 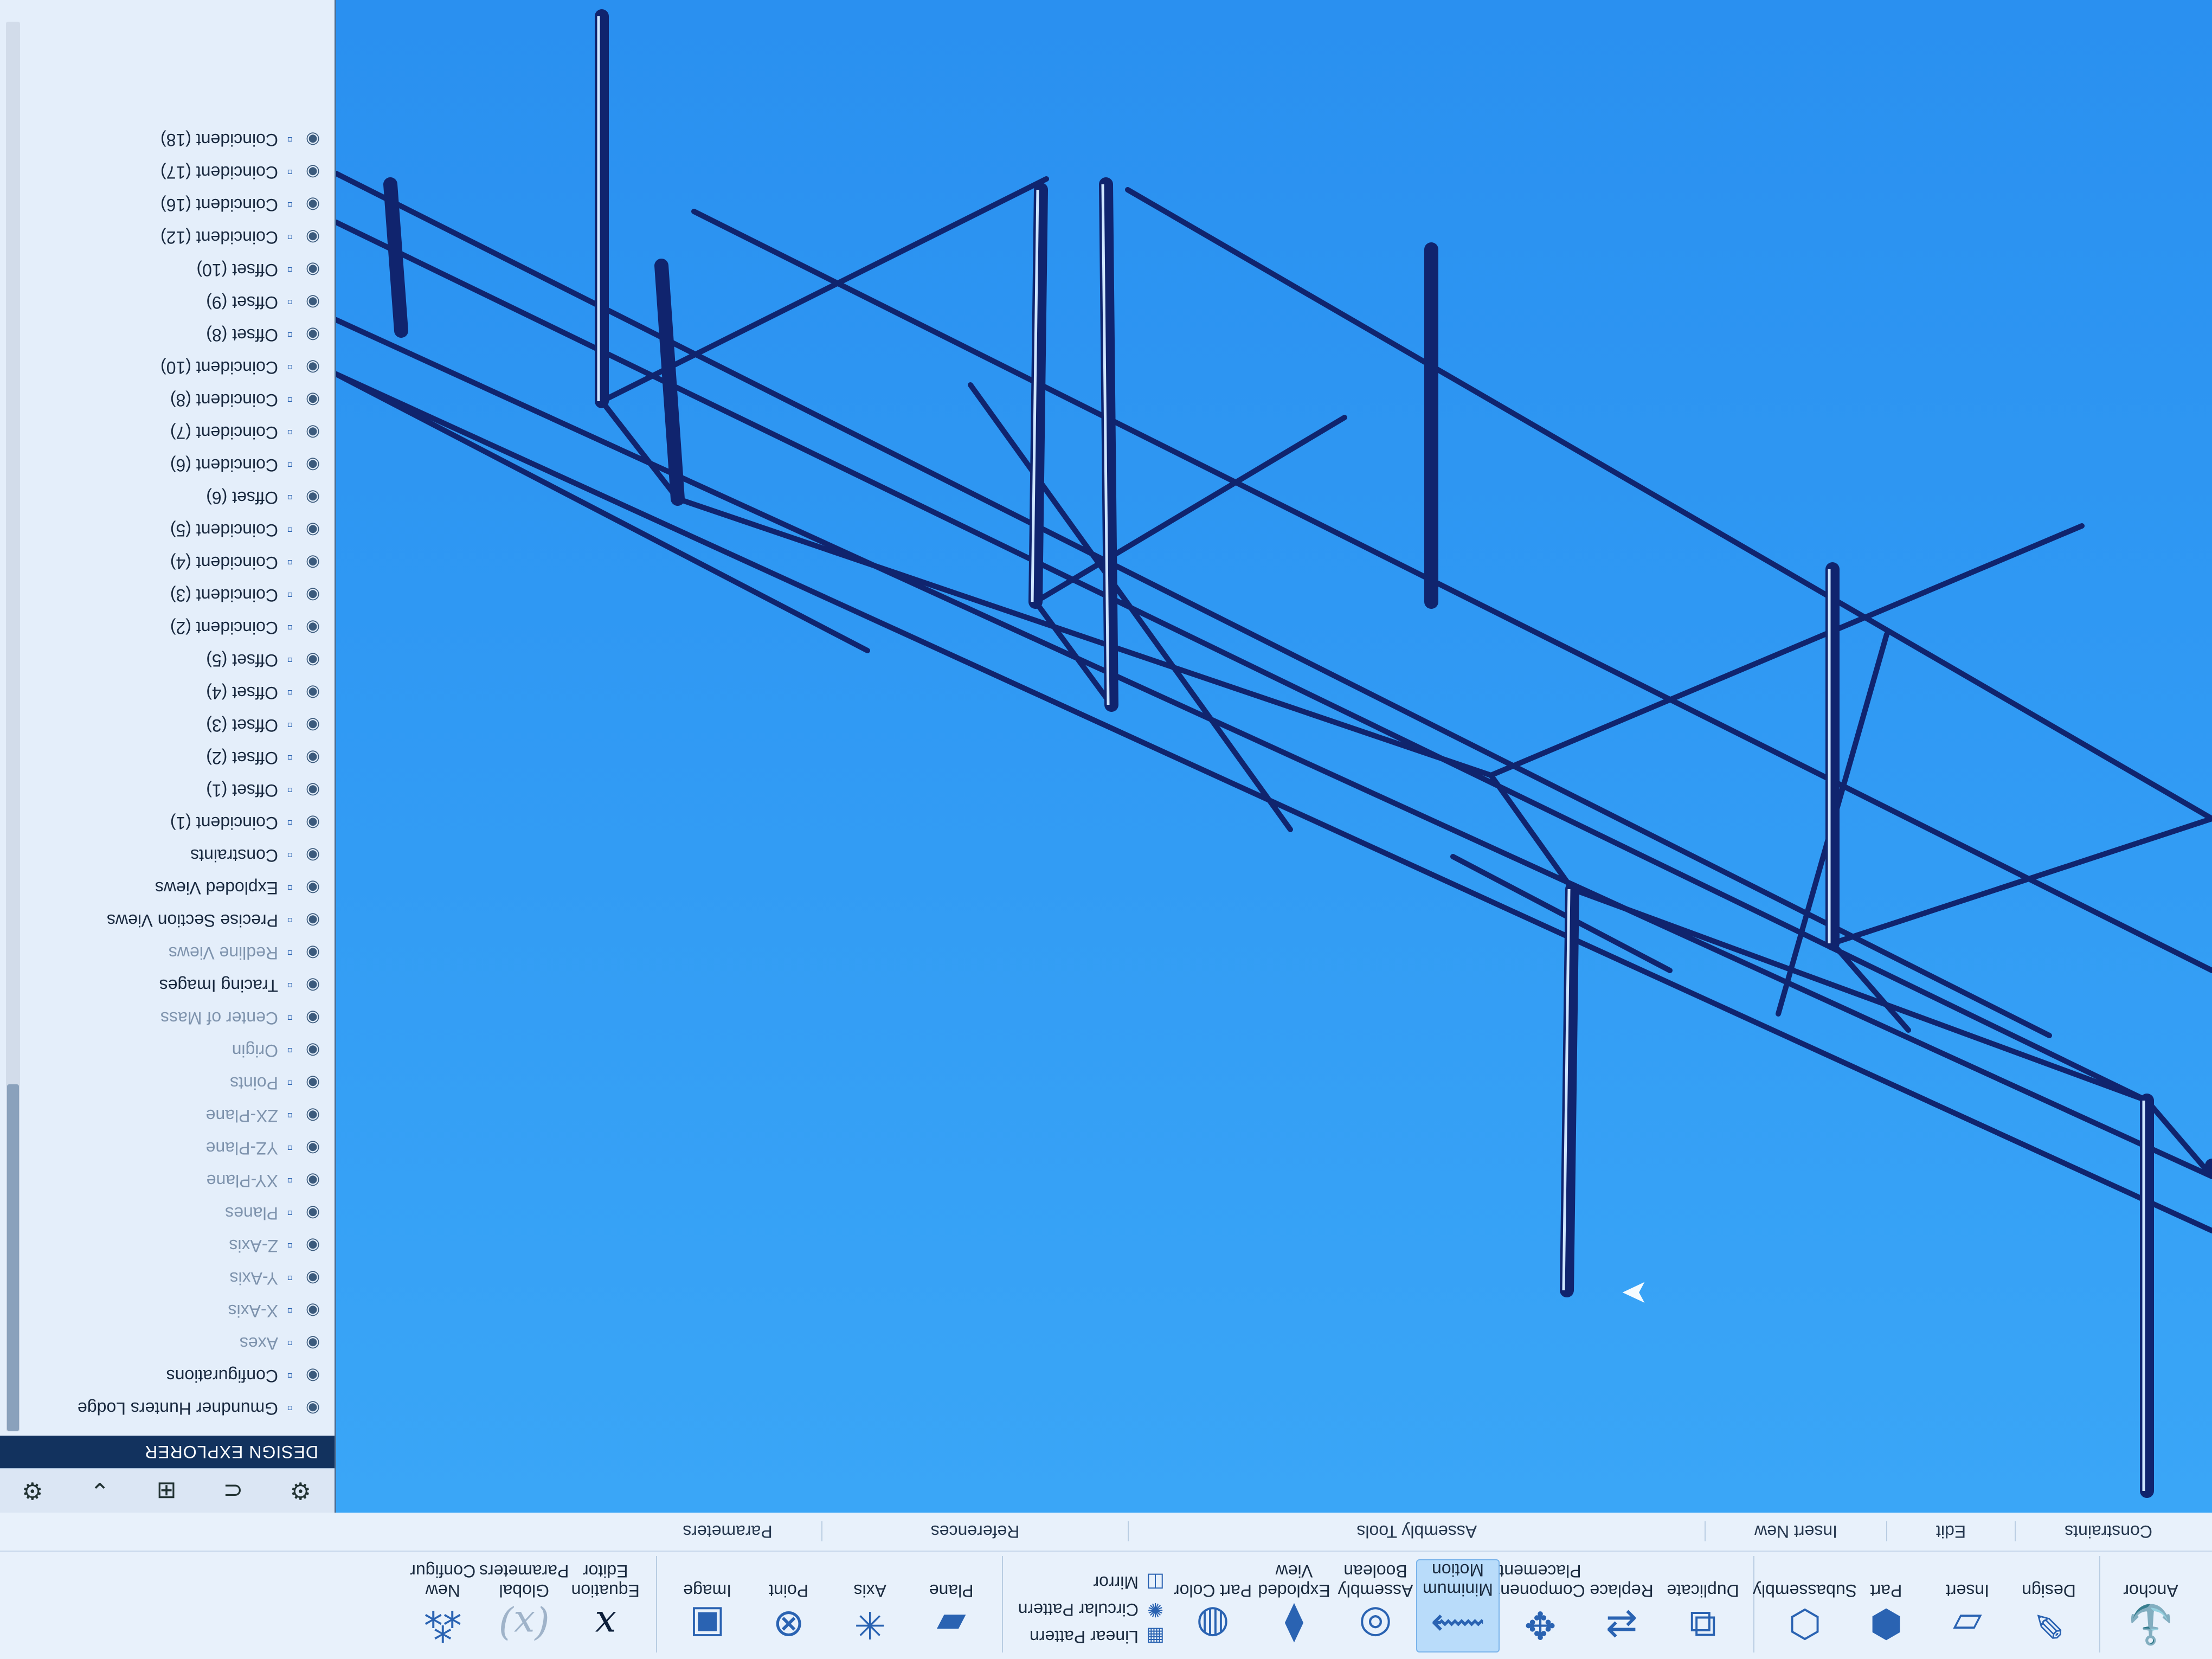 I want to click on tree-item: ◉ ▫ Coincident (4), so click(x=162, y=562).